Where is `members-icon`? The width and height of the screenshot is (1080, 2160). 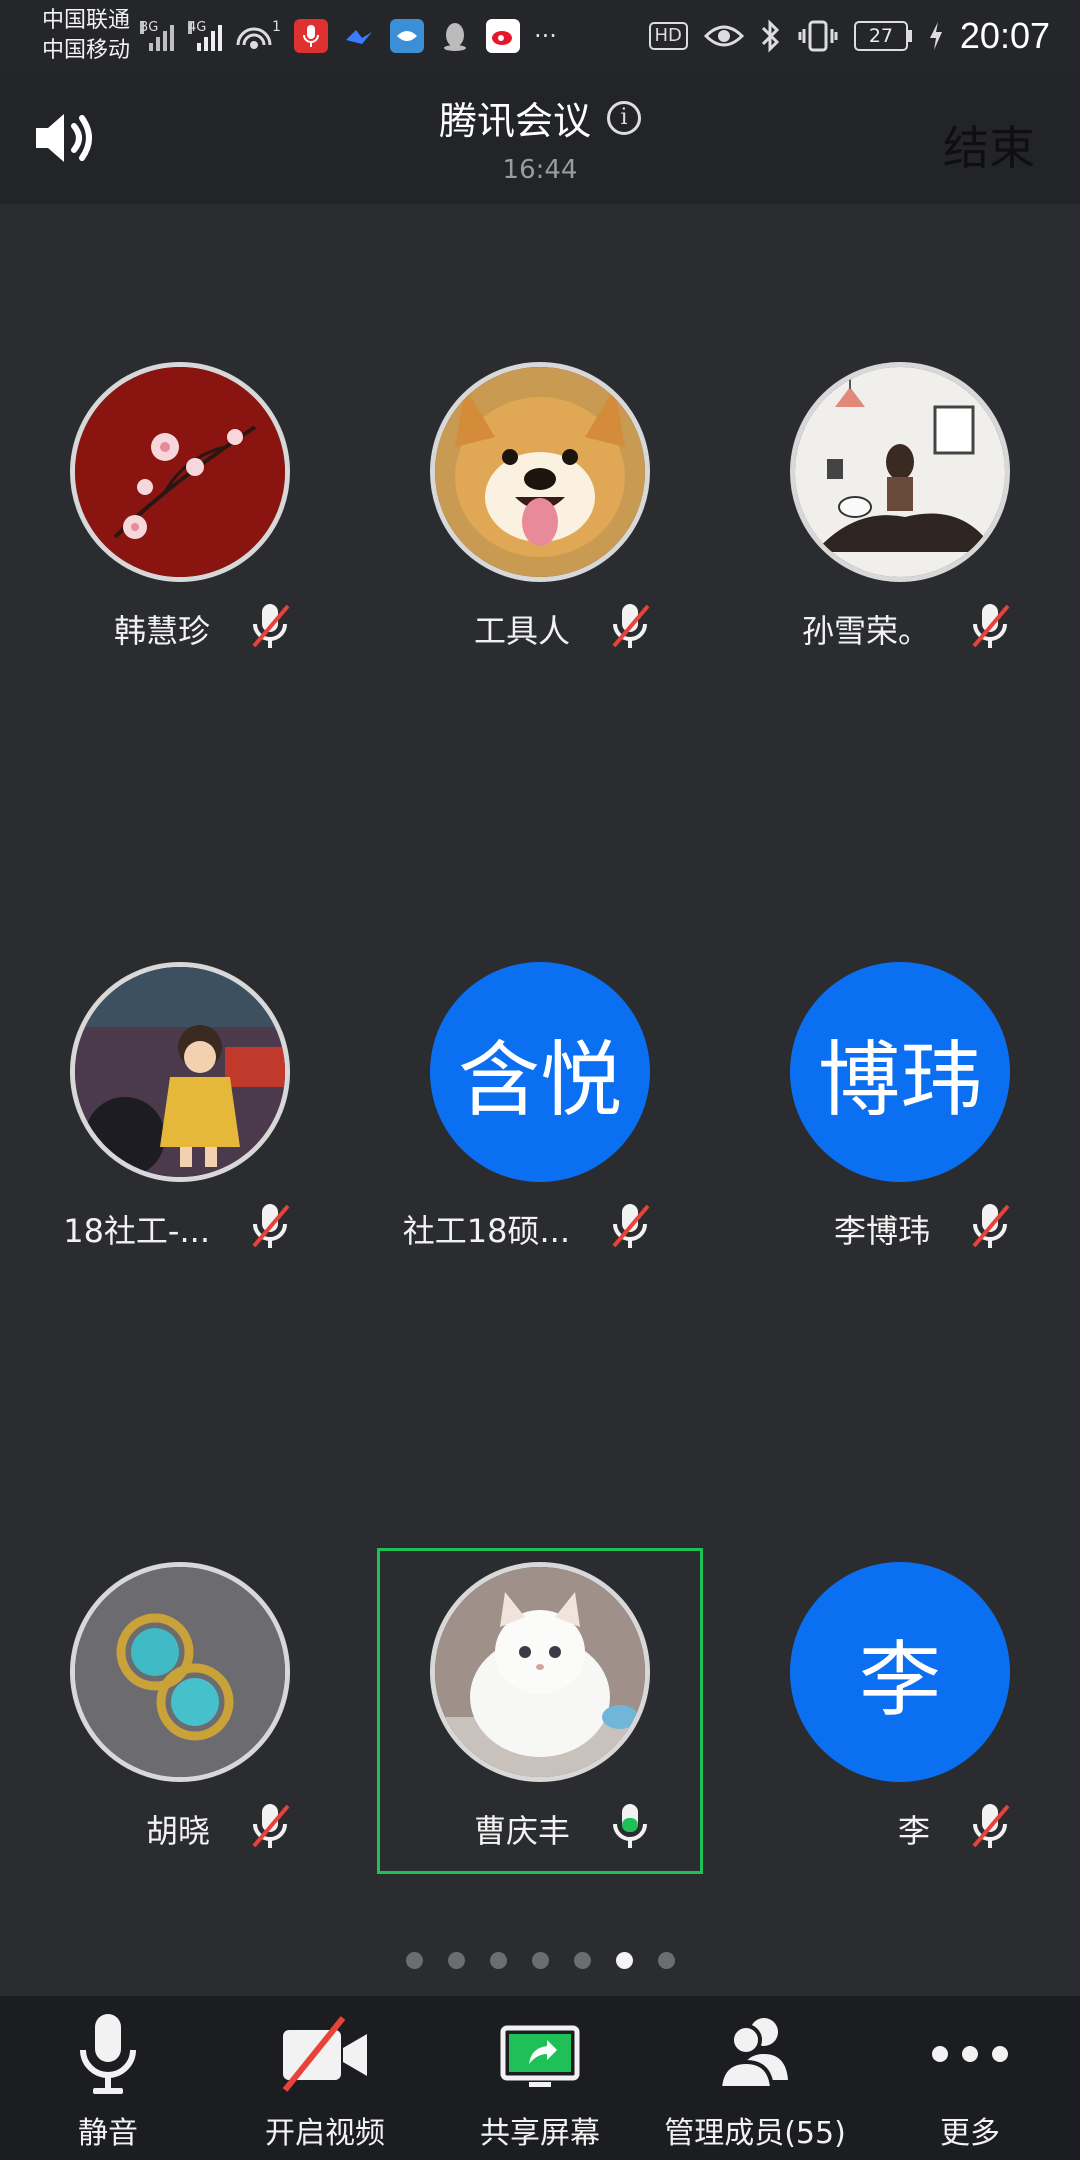
members-icon is located at coordinates (752, 2054).